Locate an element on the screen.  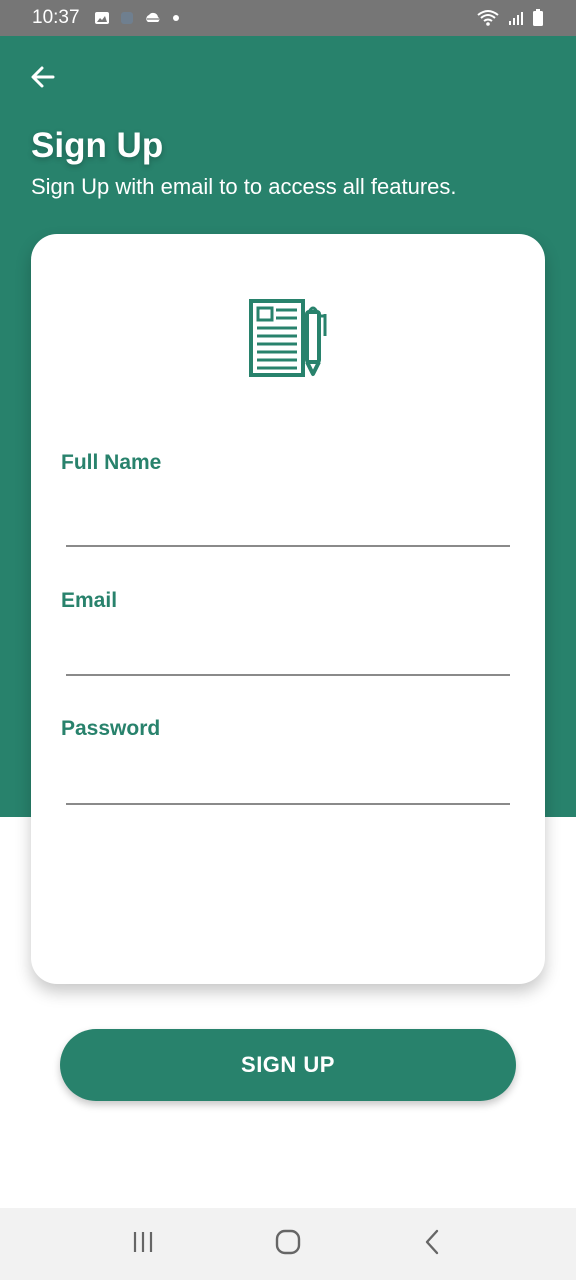
full-name-field is located at coordinates (288, 525).